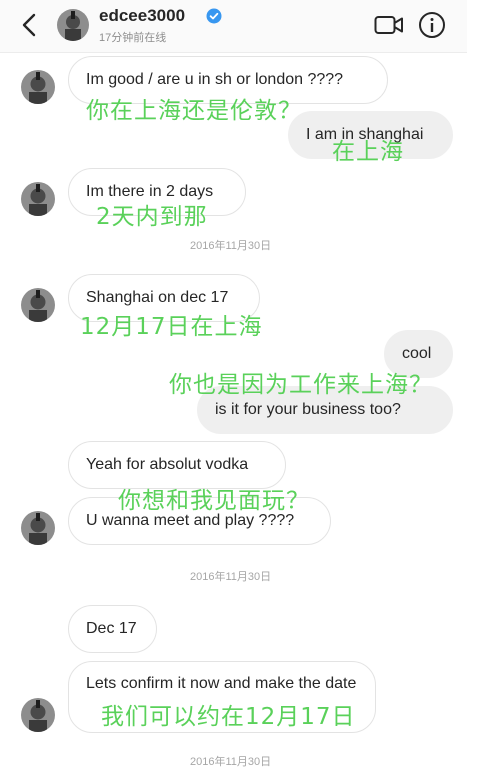  I want to click on back-chevron-icon, so click(30, 25).